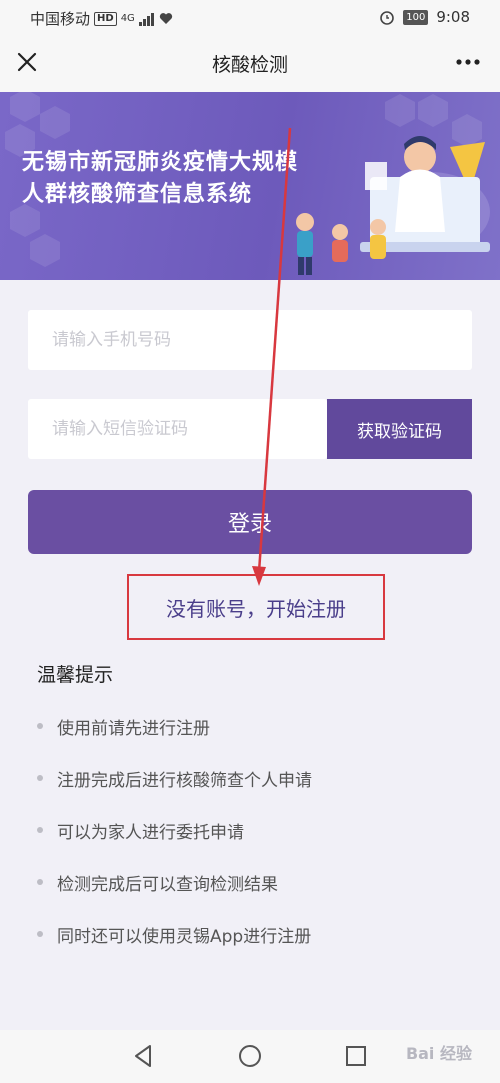  Describe the element at coordinates (144, 1056) in the screenshot. I see `back-icon` at that location.